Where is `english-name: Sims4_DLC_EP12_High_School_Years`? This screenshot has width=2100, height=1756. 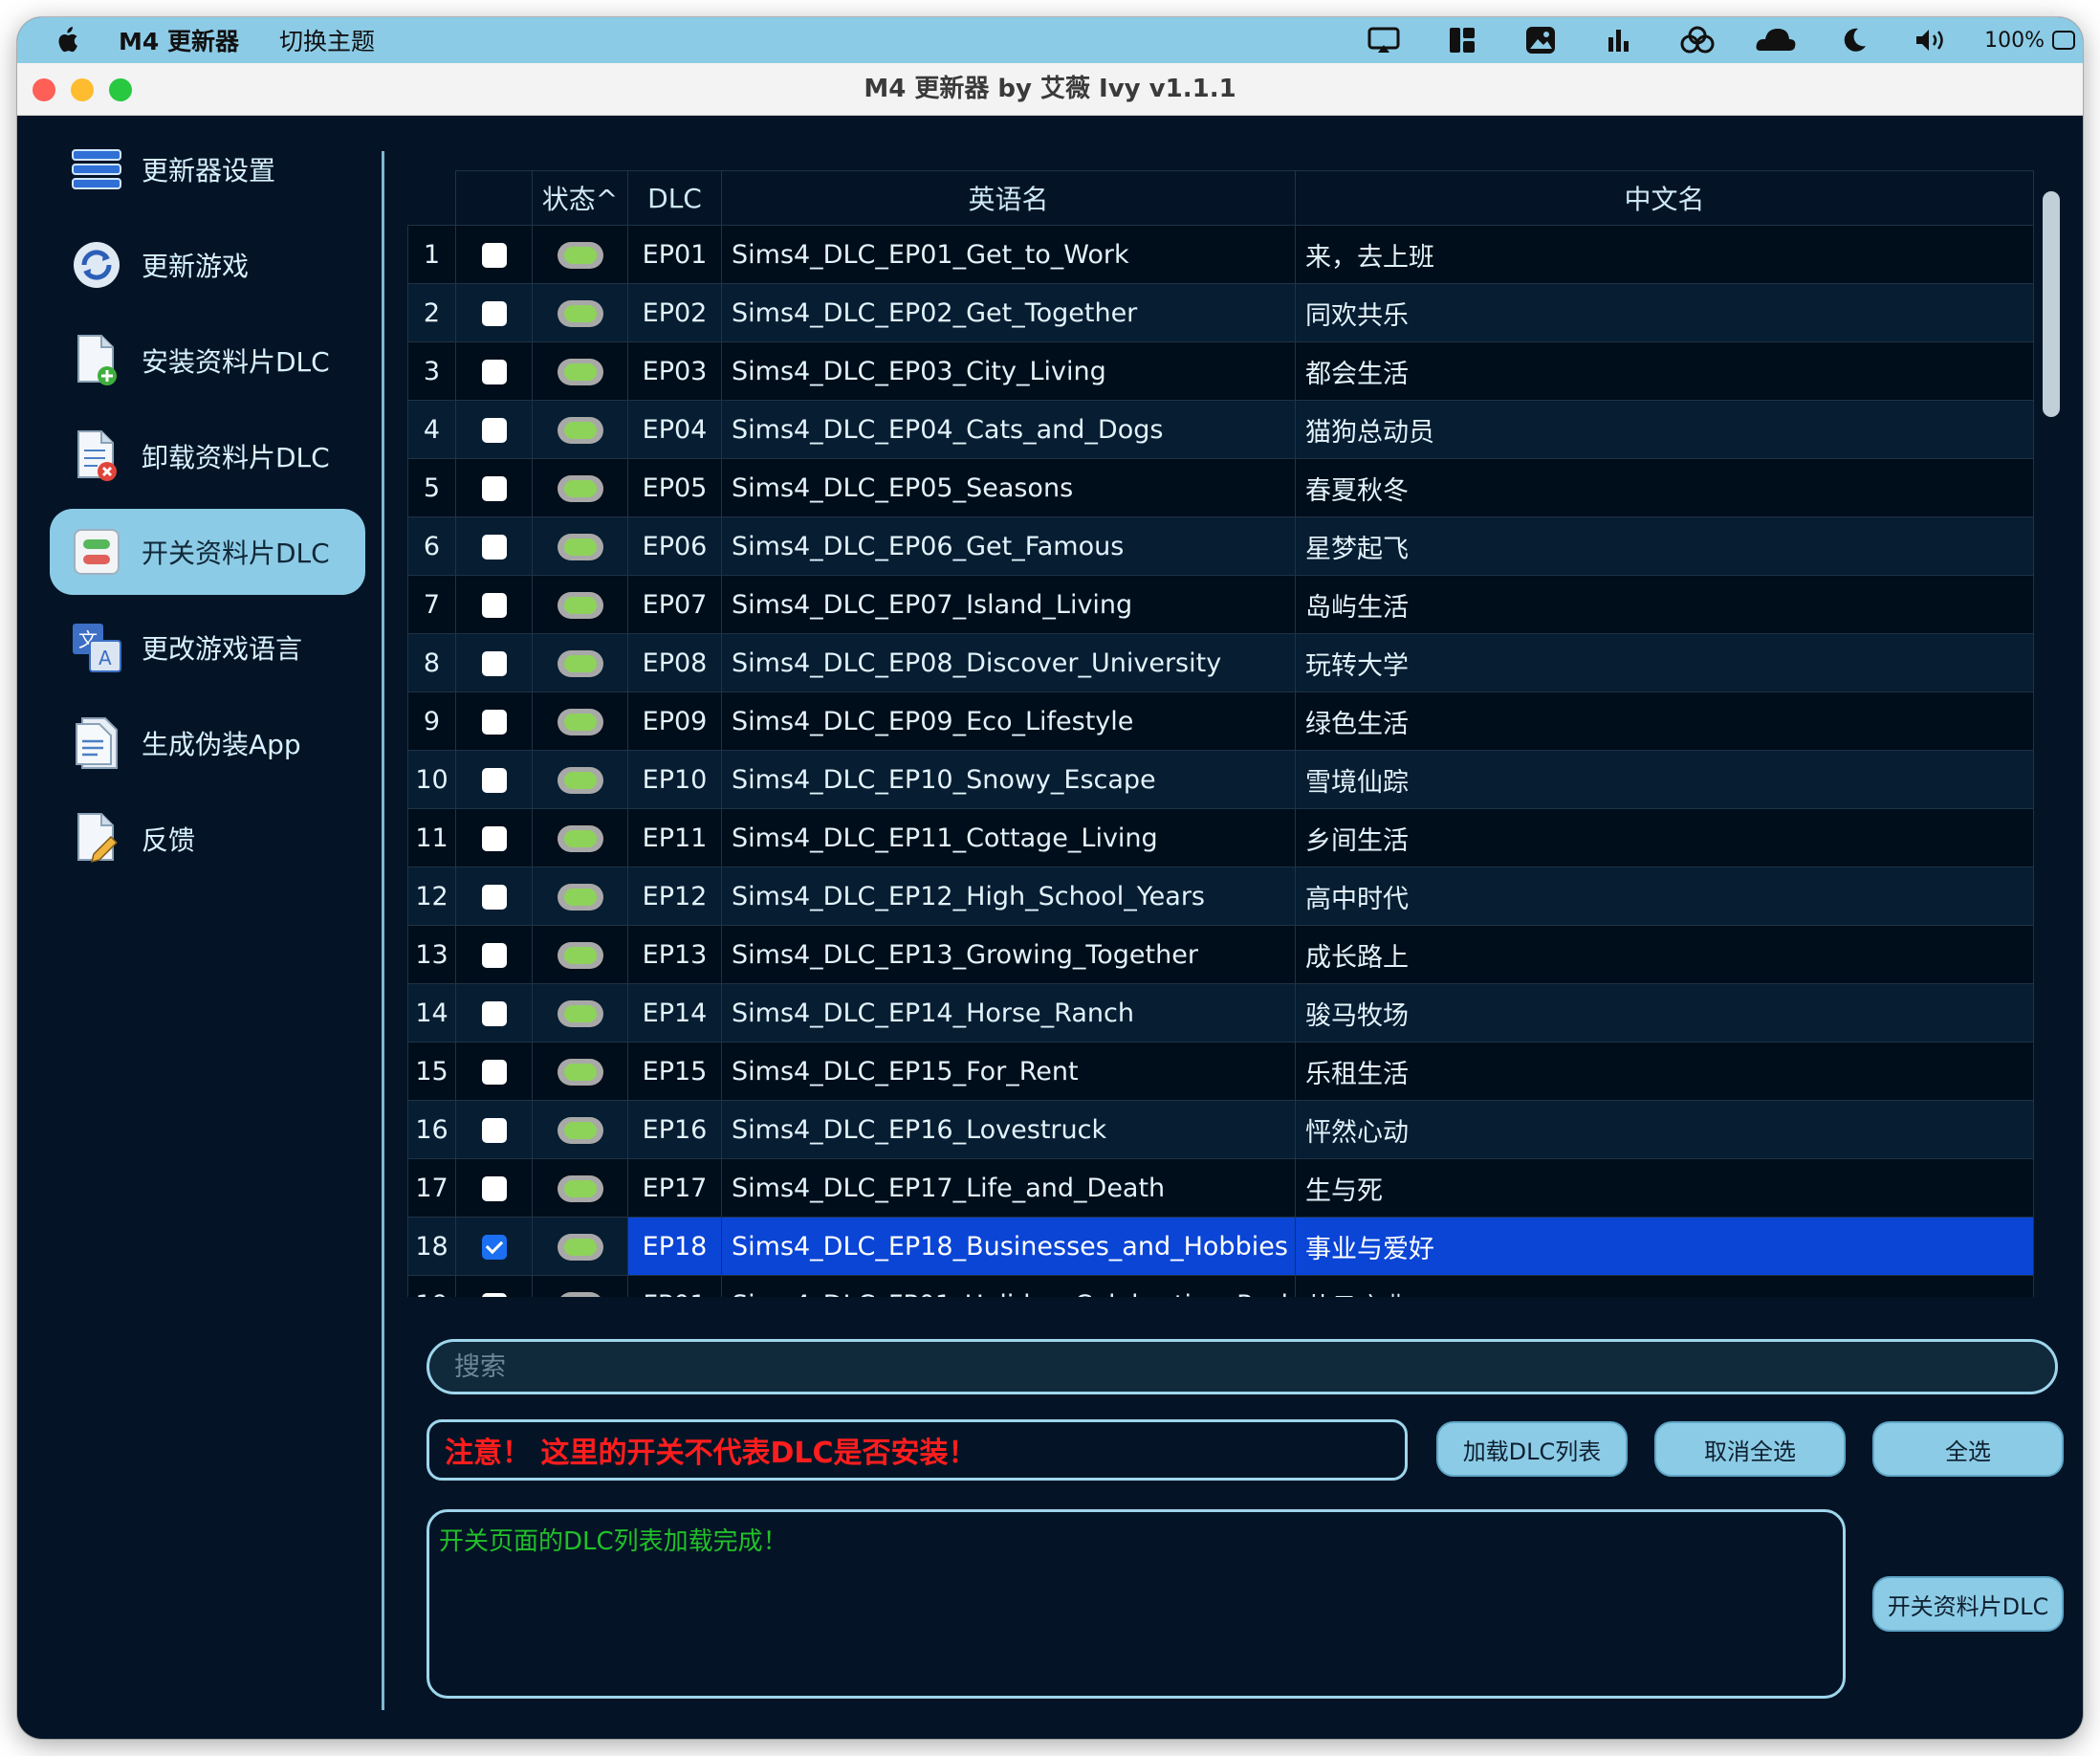
english-name: Sims4_DLC_EP12_High_School_Years is located at coordinates (1008, 896).